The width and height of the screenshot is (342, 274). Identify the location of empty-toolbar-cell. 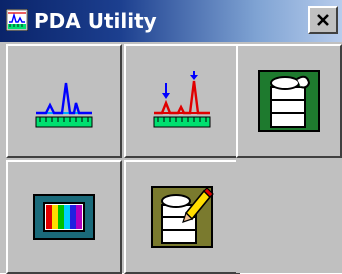
(289, 216).